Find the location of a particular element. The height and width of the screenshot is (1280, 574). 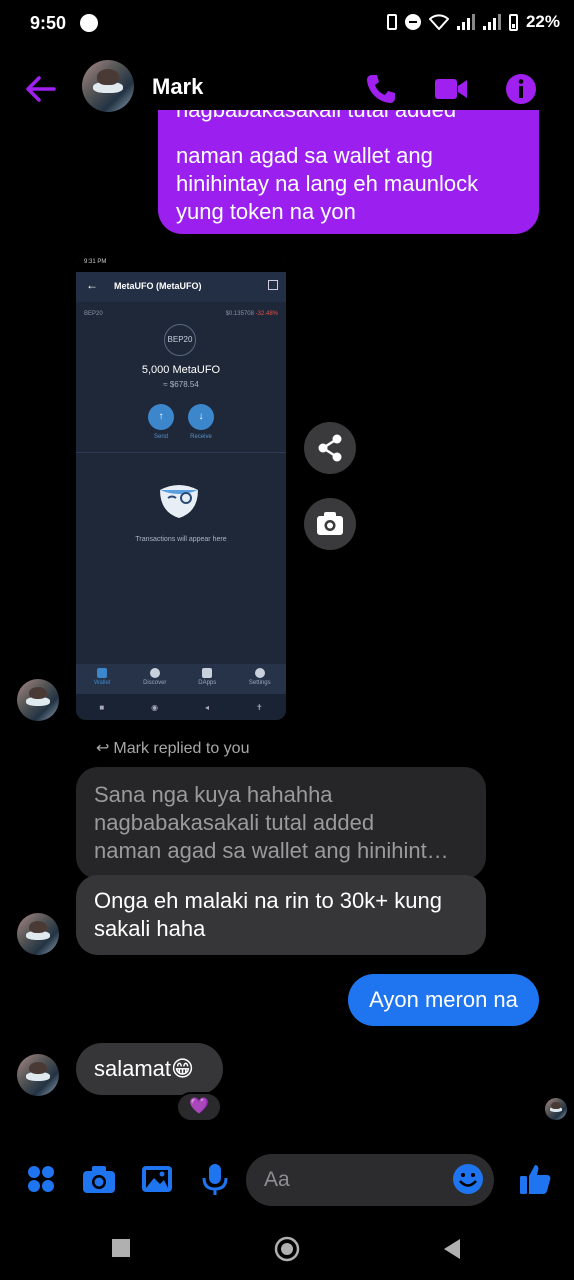

status-time: 9:50 is located at coordinates (48, 23).